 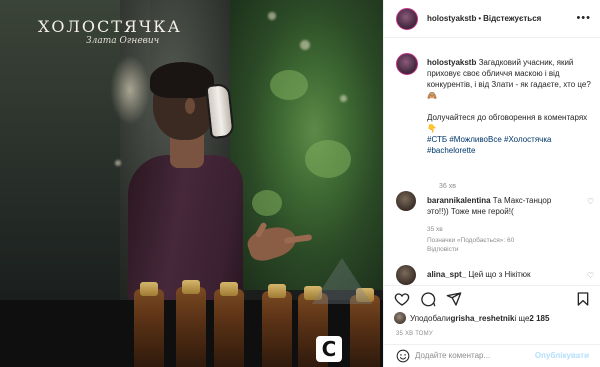 I want to click on commenter-username: barannikalentina, so click(x=459, y=200).